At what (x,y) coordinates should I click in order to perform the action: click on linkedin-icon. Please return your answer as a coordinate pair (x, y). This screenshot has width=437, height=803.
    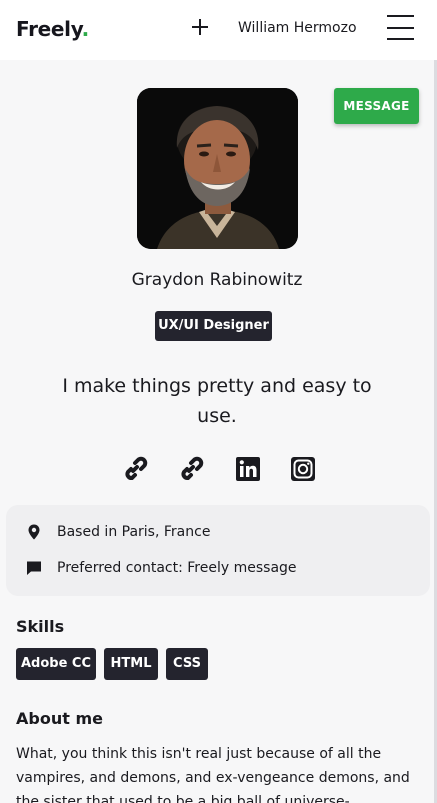
    Looking at the image, I should click on (248, 469).